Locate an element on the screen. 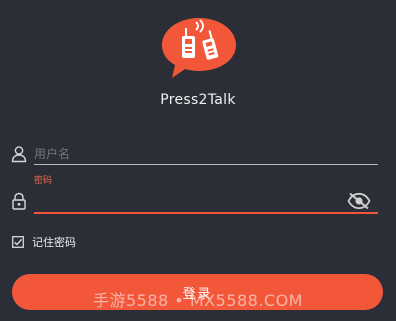 The image size is (396, 321). username-input is located at coordinates (204, 154).